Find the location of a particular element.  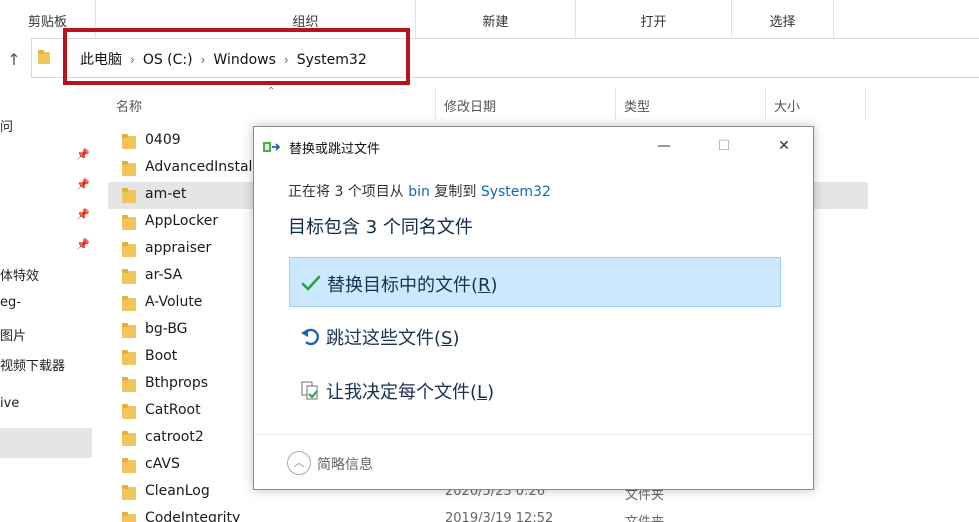

file-name: bg-BG is located at coordinates (166, 329).